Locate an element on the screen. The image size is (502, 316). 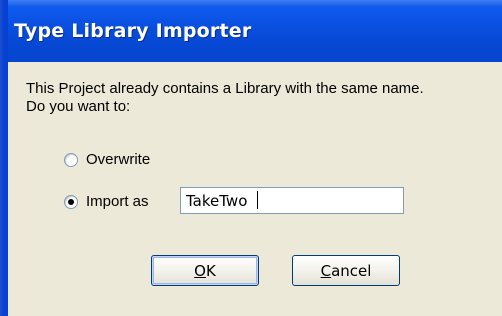
ok-mnemonic: O is located at coordinates (200, 270).